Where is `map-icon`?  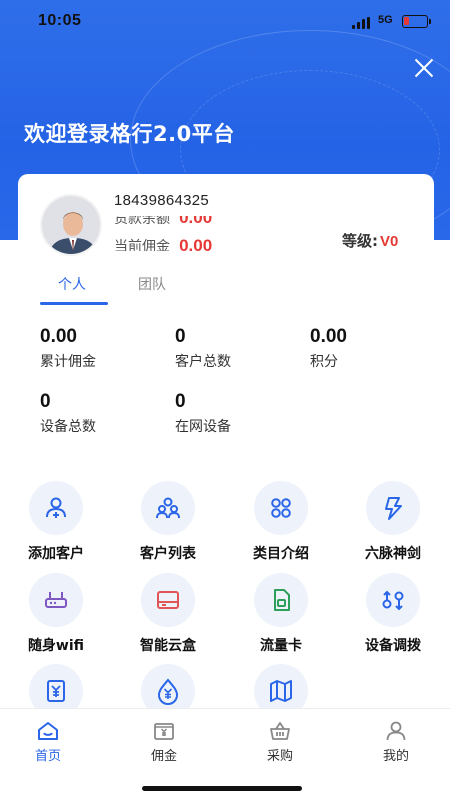 map-icon is located at coordinates (281, 691).